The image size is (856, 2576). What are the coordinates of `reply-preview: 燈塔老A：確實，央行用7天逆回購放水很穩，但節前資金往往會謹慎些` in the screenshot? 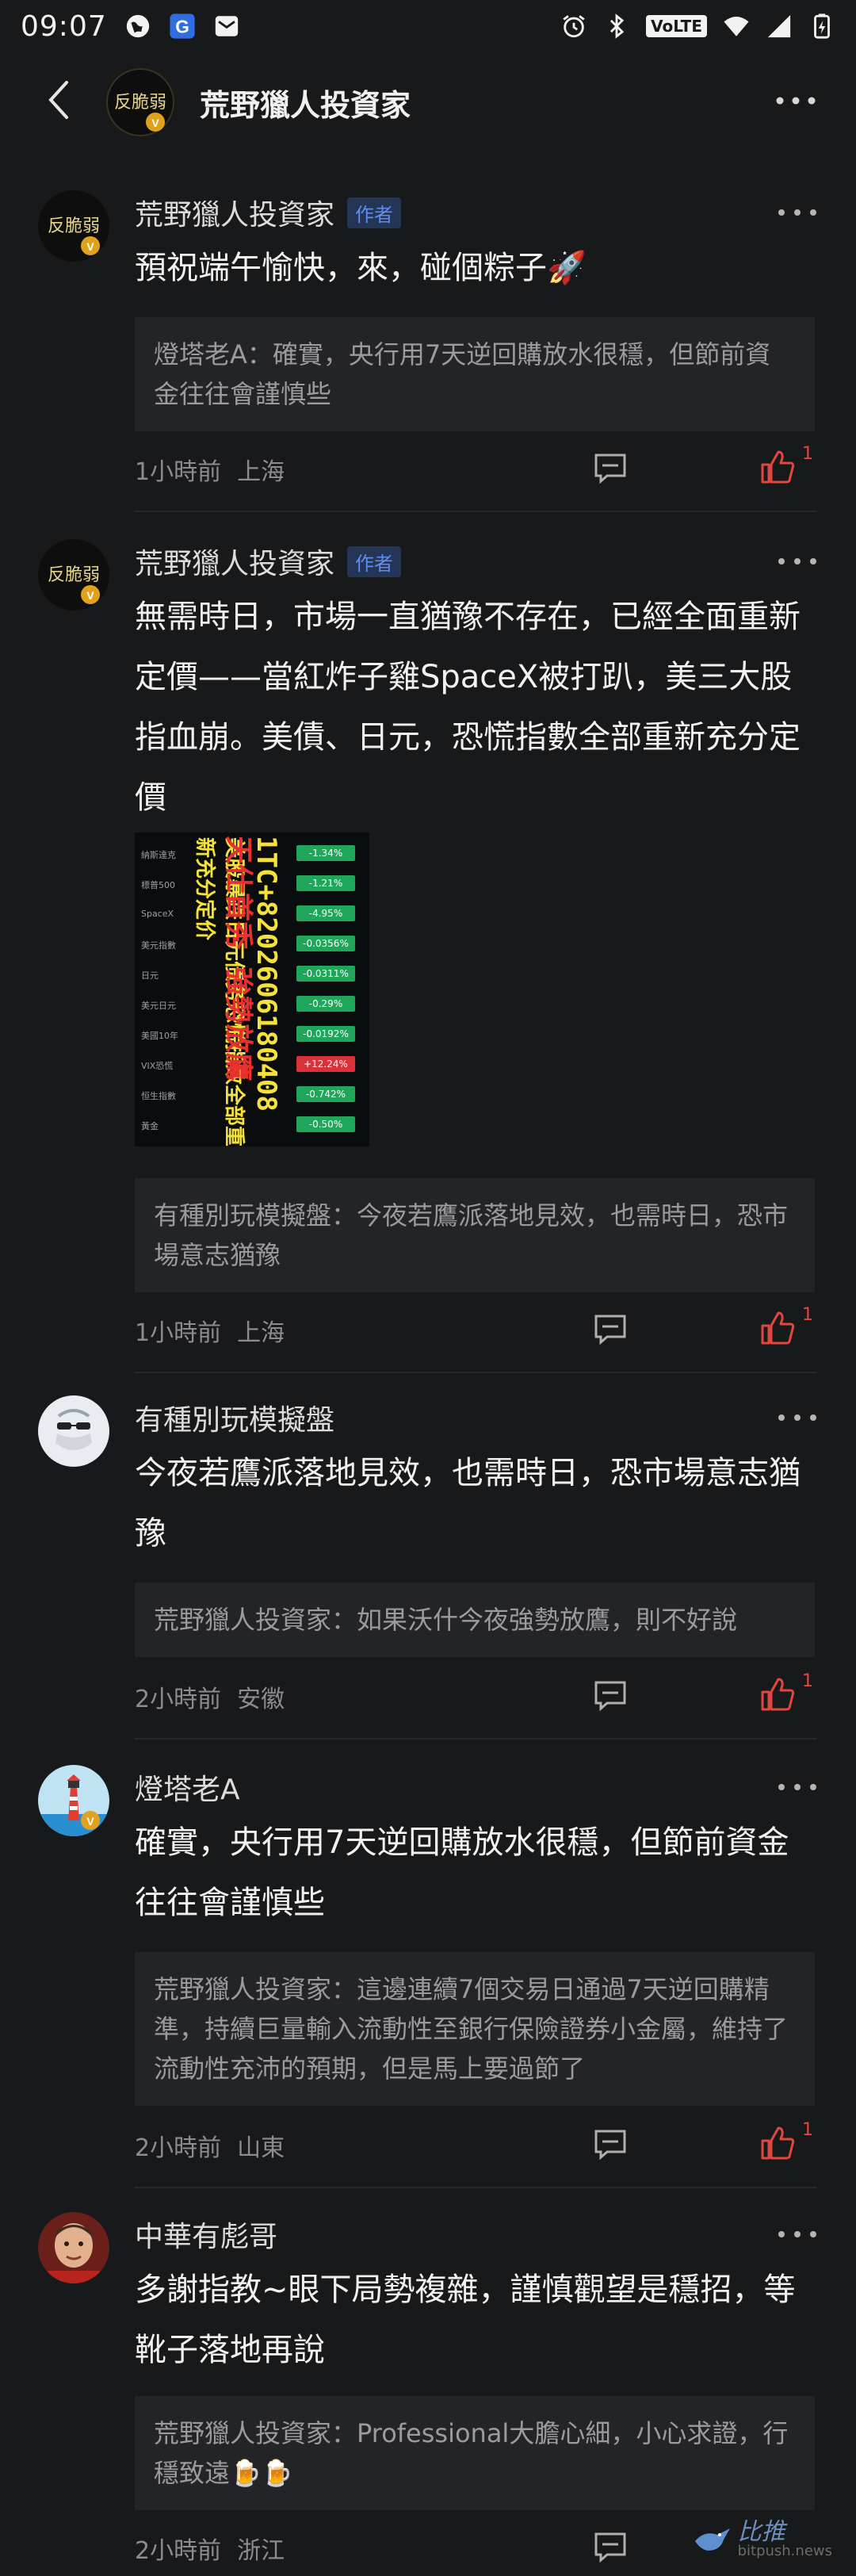 It's located at (475, 374).